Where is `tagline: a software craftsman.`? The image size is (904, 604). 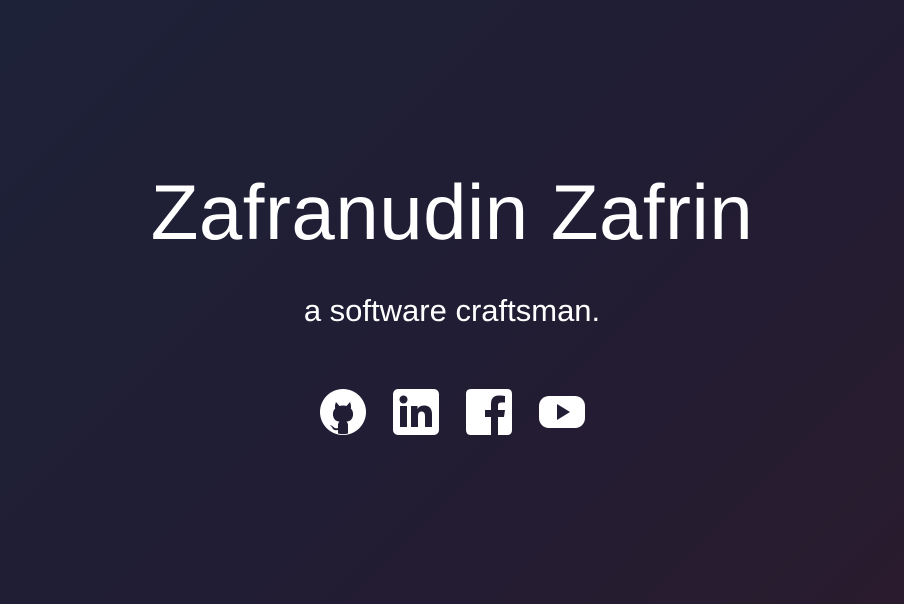
tagline: a software craftsman. is located at coordinates (452, 310).